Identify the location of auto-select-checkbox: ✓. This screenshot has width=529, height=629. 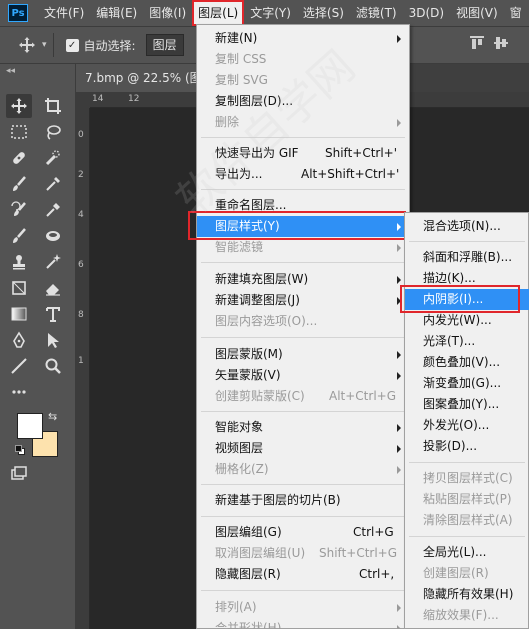
(72, 45).